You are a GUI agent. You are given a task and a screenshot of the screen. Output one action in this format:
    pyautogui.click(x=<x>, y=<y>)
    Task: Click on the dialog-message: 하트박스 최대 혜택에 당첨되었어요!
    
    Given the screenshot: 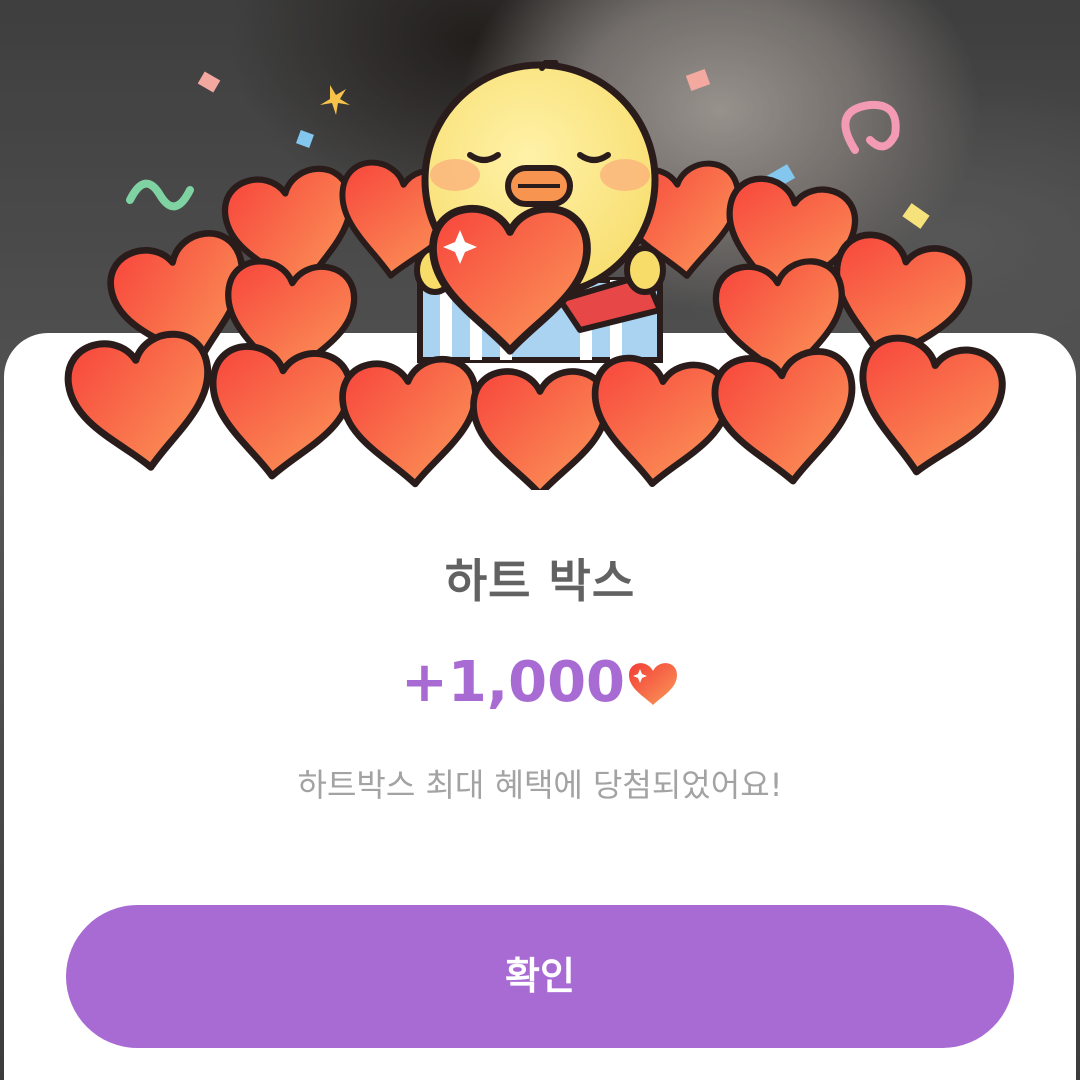 What is the action you would take?
    pyautogui.click(x=540, y=785)
    